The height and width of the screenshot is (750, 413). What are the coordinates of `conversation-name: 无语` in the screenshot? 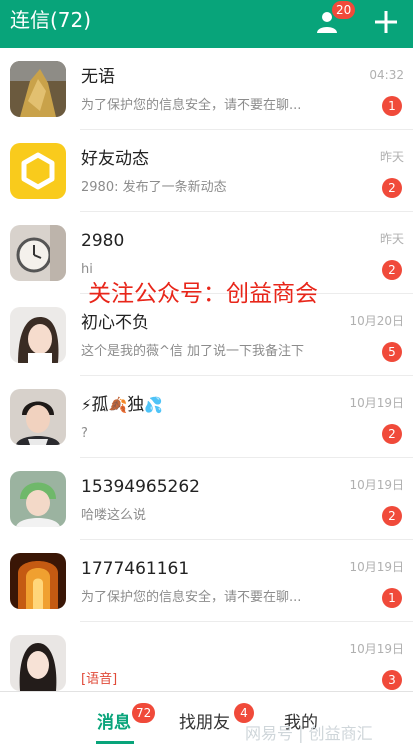 It's located at (98, 77).